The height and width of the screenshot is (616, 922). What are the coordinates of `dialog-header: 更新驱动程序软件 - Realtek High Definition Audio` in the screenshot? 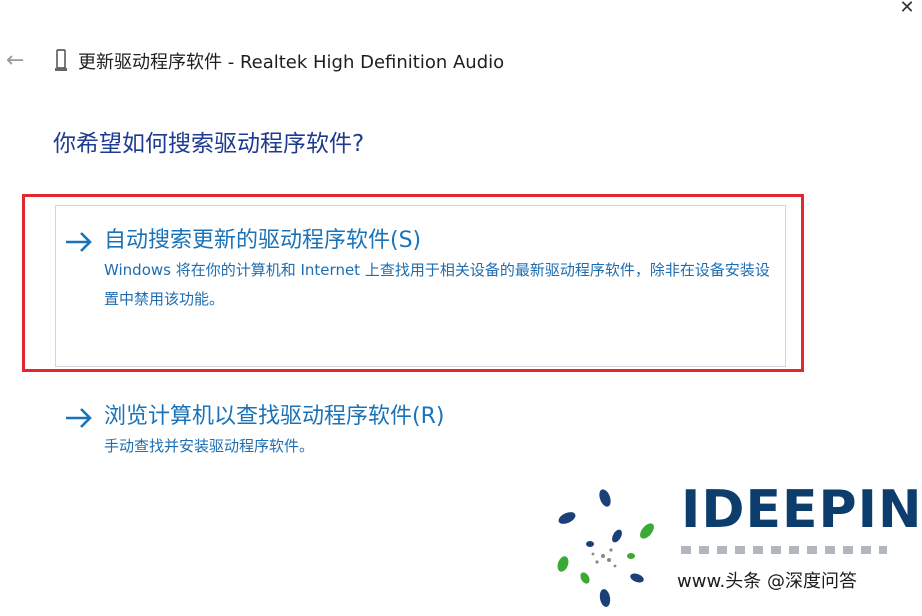 It's located at (279, 61).